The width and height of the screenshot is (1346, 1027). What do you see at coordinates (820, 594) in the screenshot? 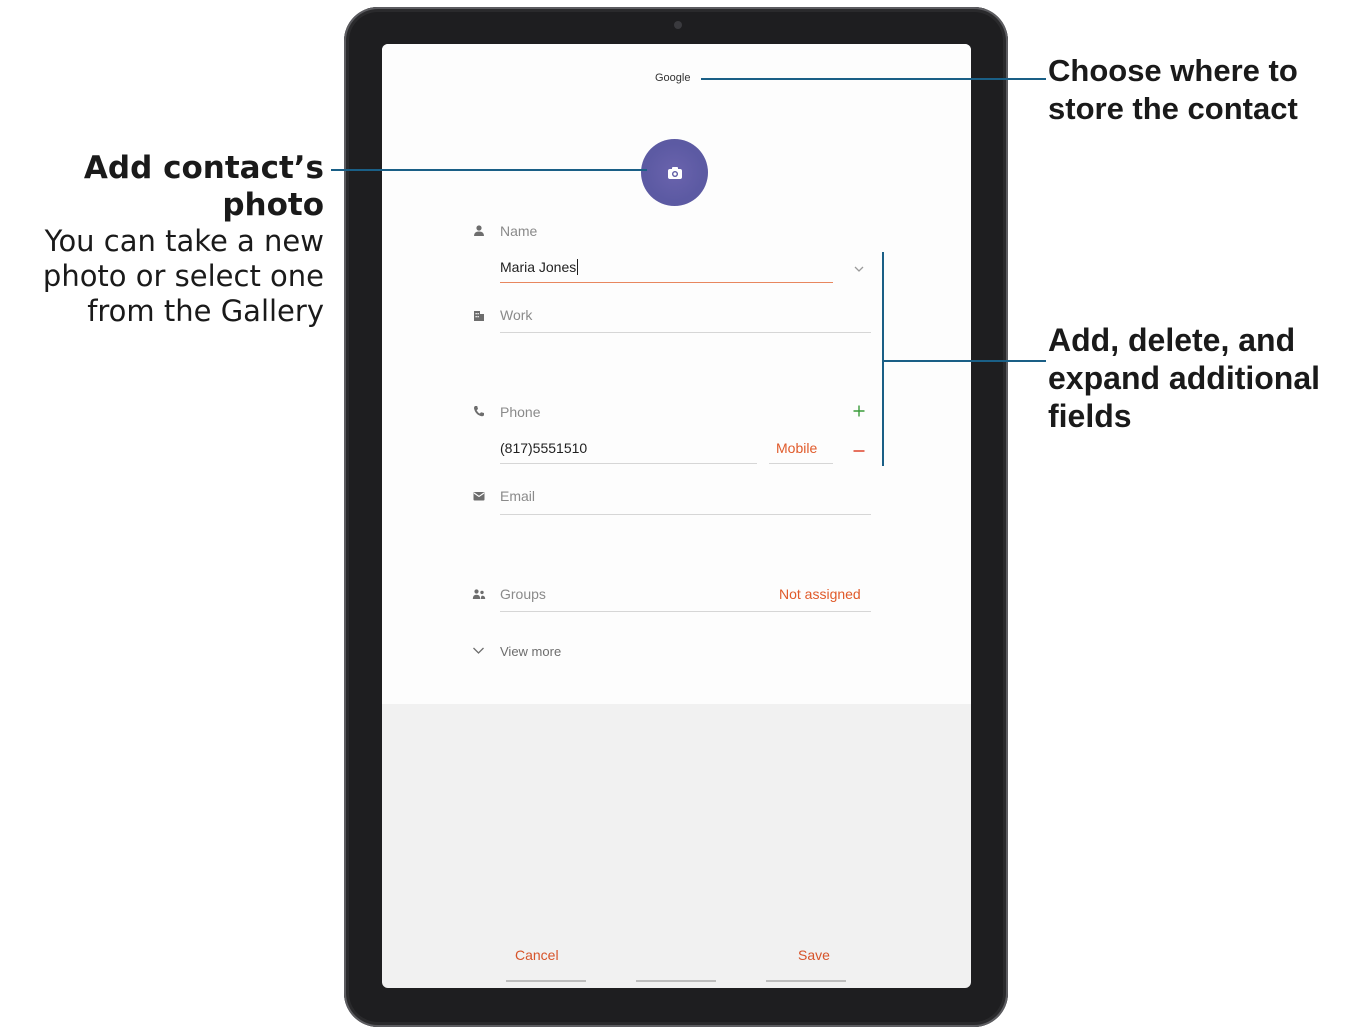
I see `groups-value: Not assigned` at bounding box center [820, 594].